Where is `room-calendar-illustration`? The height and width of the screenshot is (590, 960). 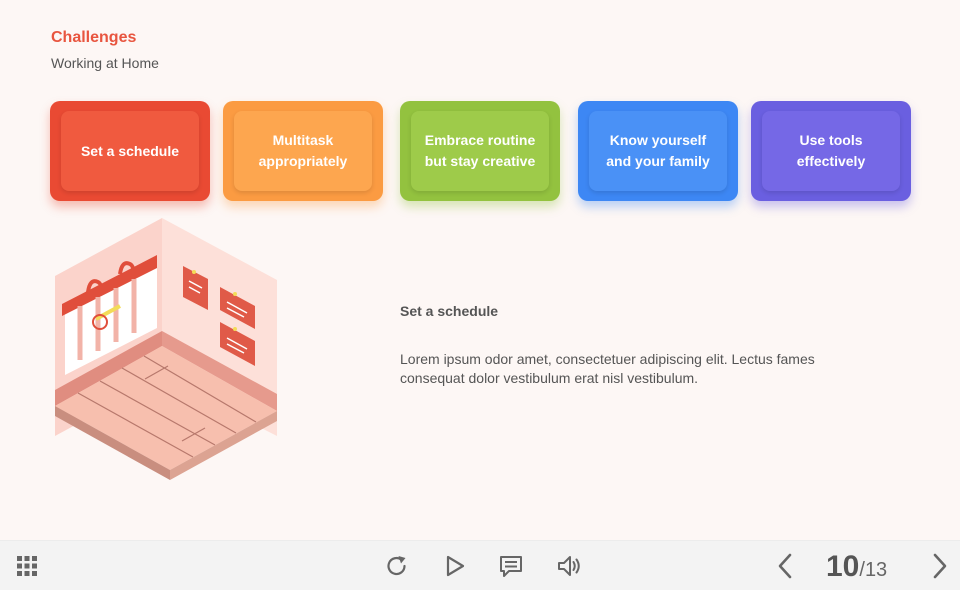
room-calendar-illustration is located at coordinates (166, 350).